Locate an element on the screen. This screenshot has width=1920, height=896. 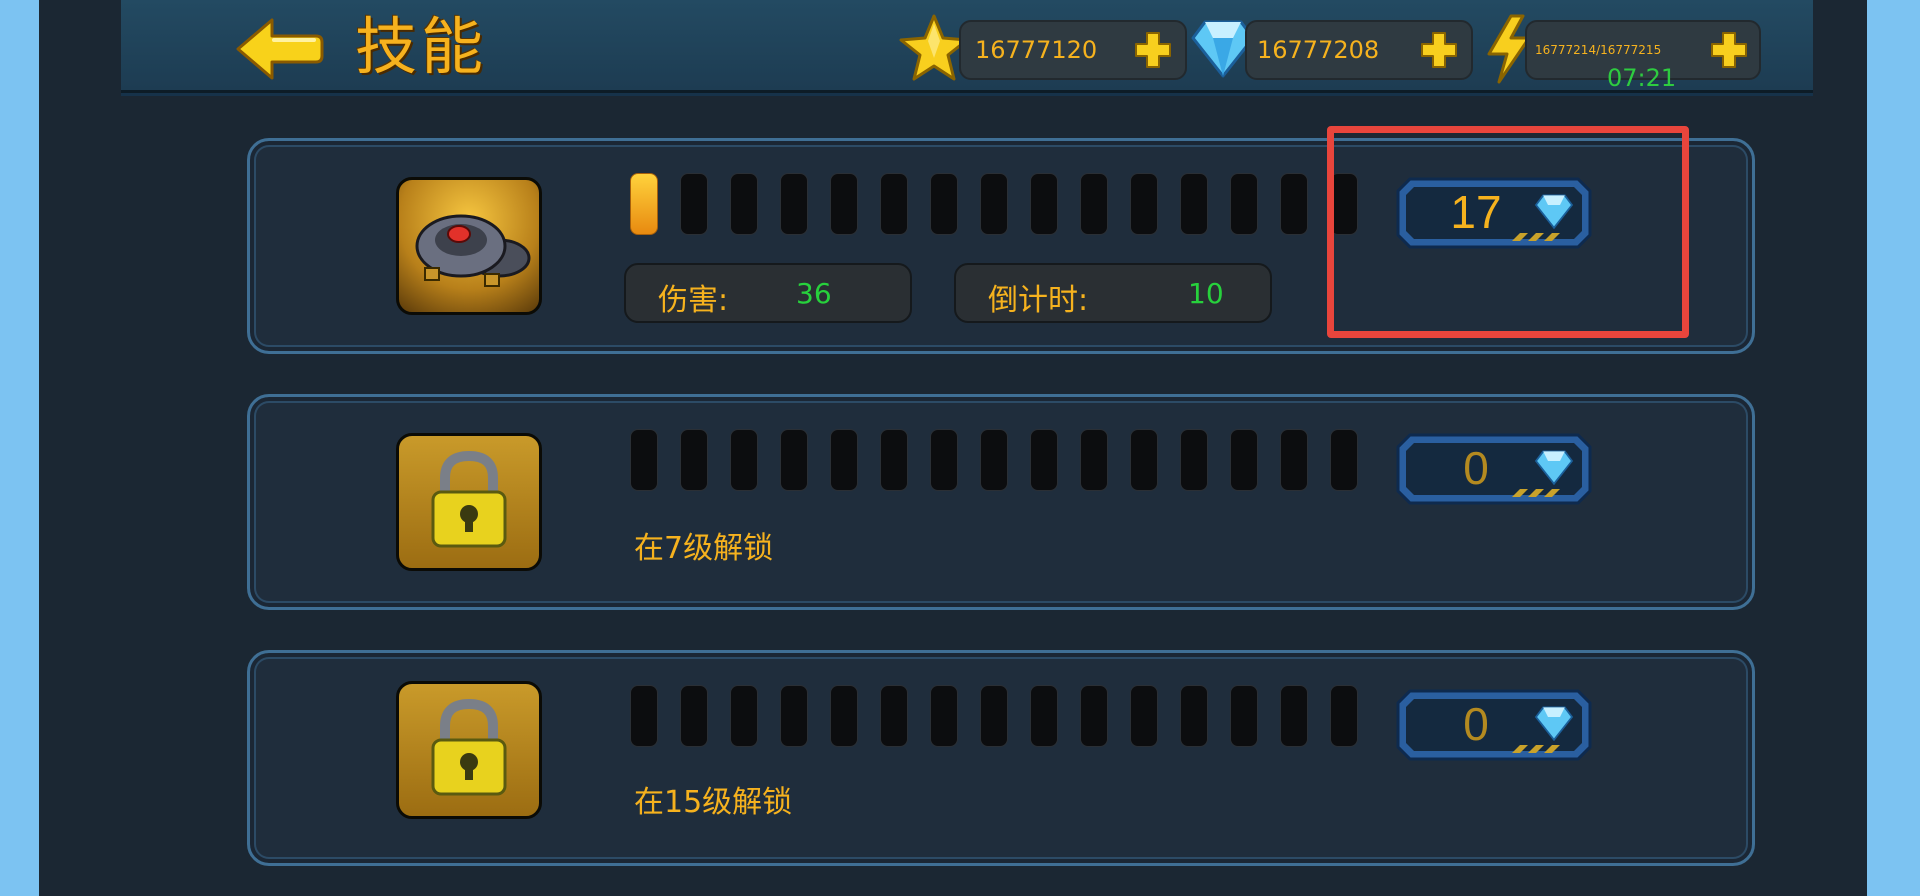
unlock-requirement: 在15级解锁 is located at coordinates (713, 802).